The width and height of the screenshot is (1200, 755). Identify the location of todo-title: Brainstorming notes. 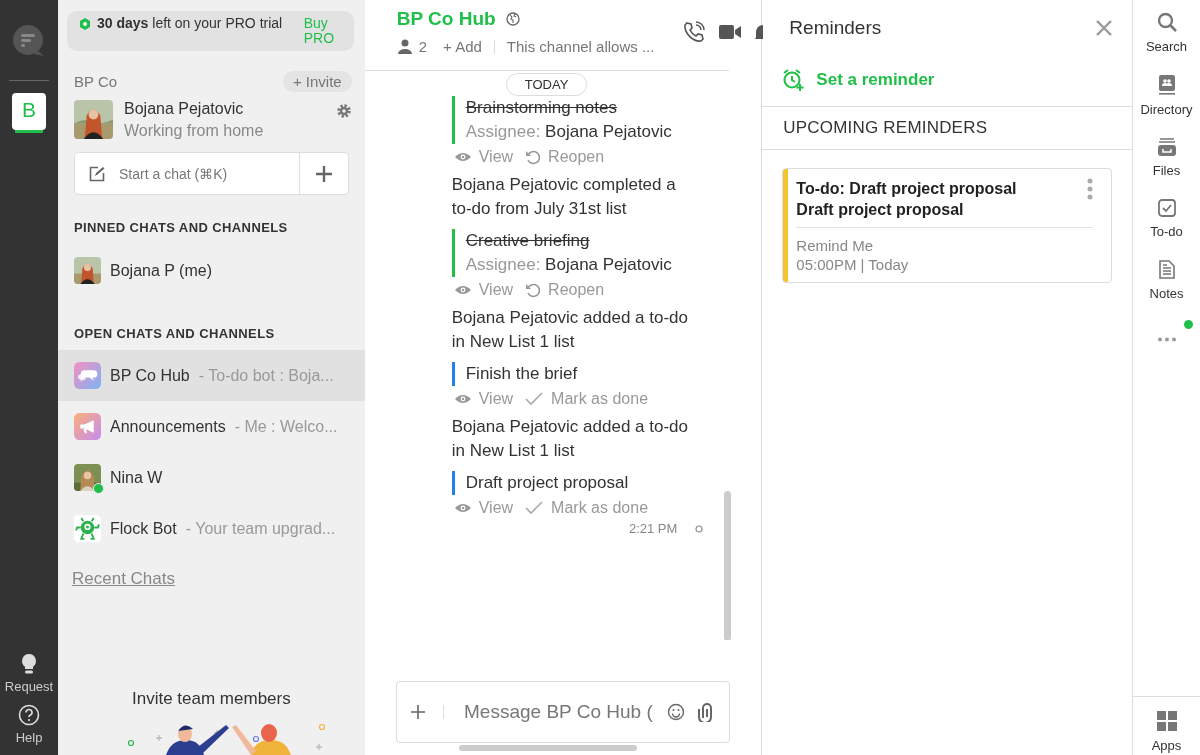
(541, 108).